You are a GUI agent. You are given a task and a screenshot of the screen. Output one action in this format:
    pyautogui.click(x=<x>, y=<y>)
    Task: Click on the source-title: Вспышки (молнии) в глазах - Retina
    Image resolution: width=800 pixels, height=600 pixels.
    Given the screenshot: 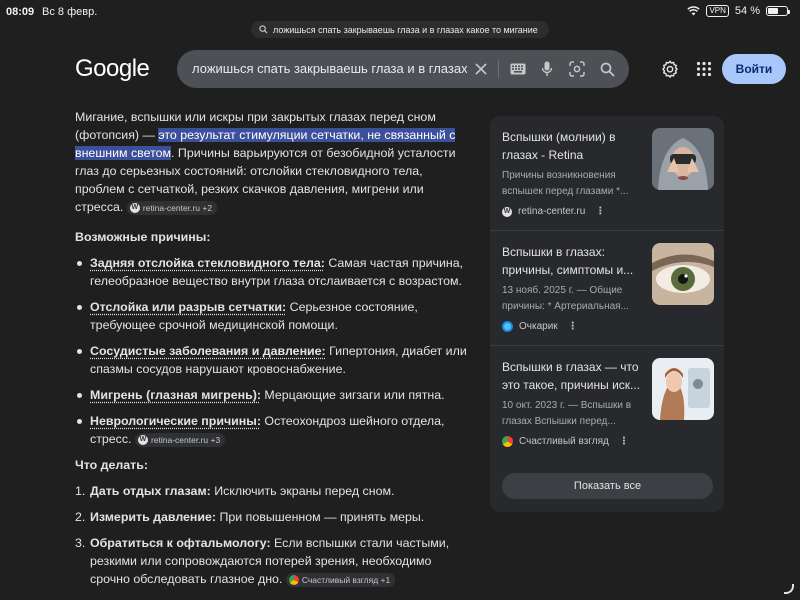 What is the action you would take?
    pyautogui.click(x=572, y=146)
    